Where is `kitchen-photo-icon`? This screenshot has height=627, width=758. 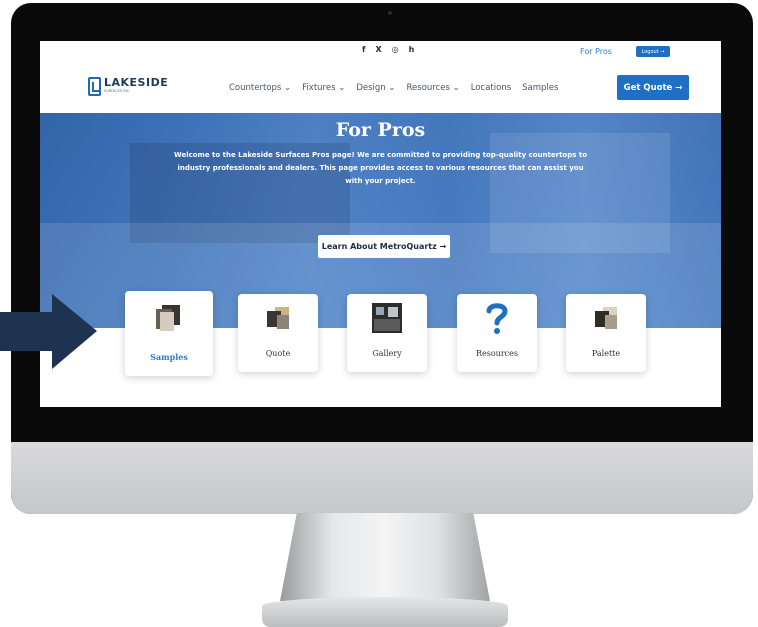 kitchen-photo-icon is located at coordinates (387, 318).